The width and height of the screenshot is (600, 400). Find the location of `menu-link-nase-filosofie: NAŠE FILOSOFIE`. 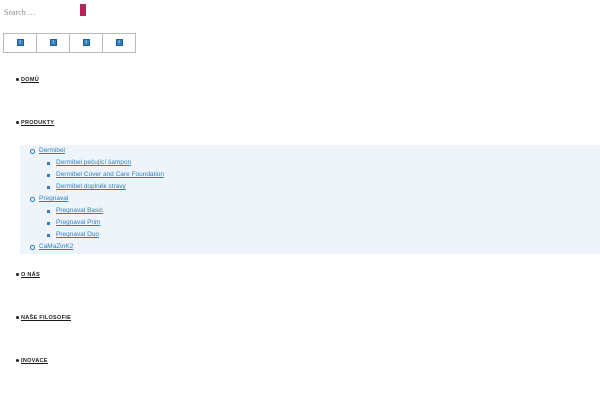

menu-link-nase-filosofie: NAŠE FILOSOFIE is located at coordinates (46, 318).